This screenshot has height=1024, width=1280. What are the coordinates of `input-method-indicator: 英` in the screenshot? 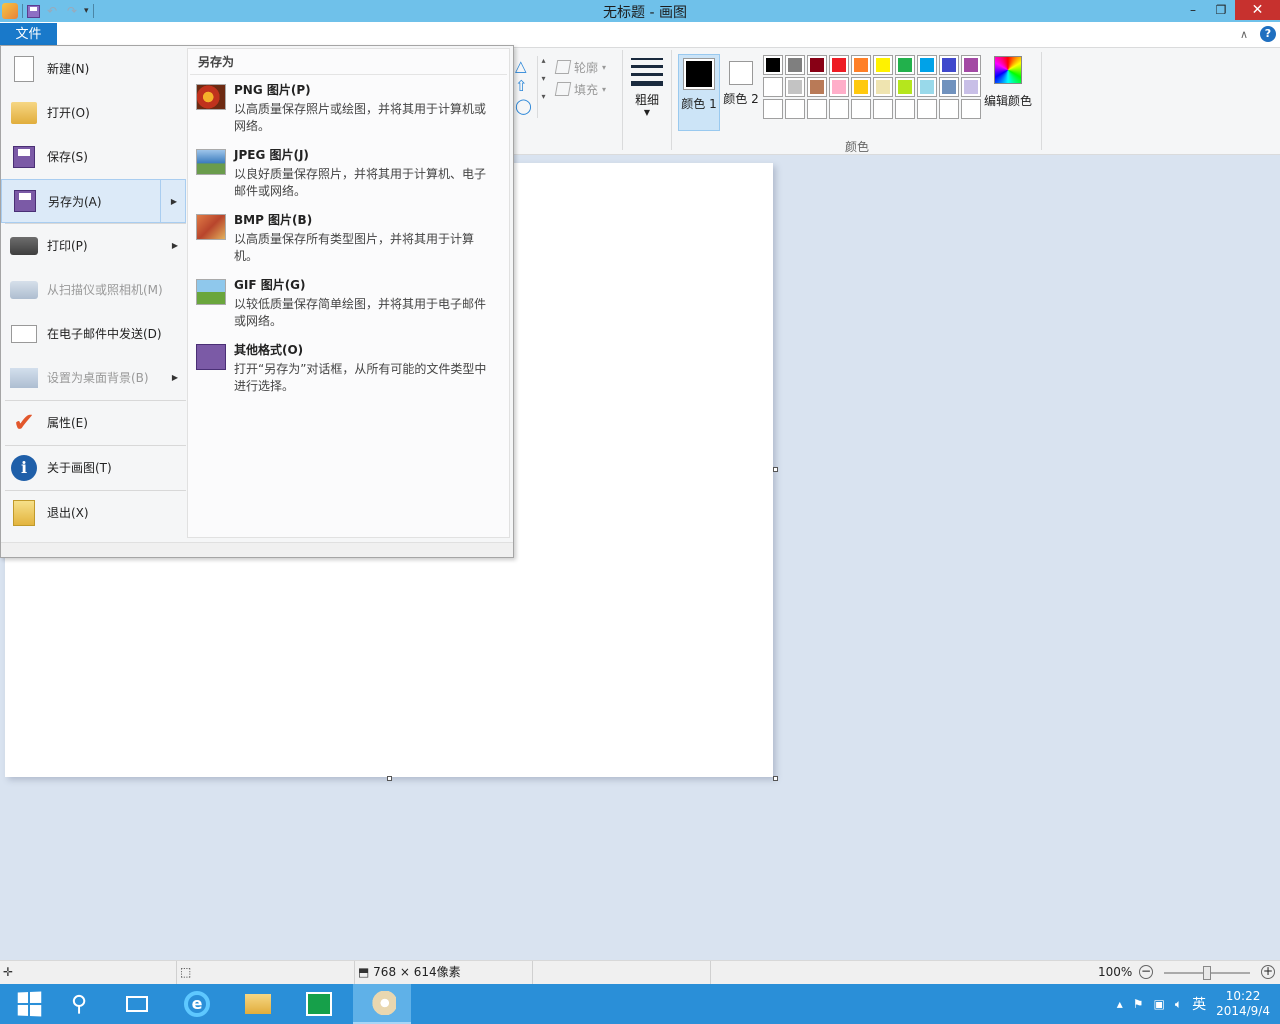 It's located at (1199, 1004).